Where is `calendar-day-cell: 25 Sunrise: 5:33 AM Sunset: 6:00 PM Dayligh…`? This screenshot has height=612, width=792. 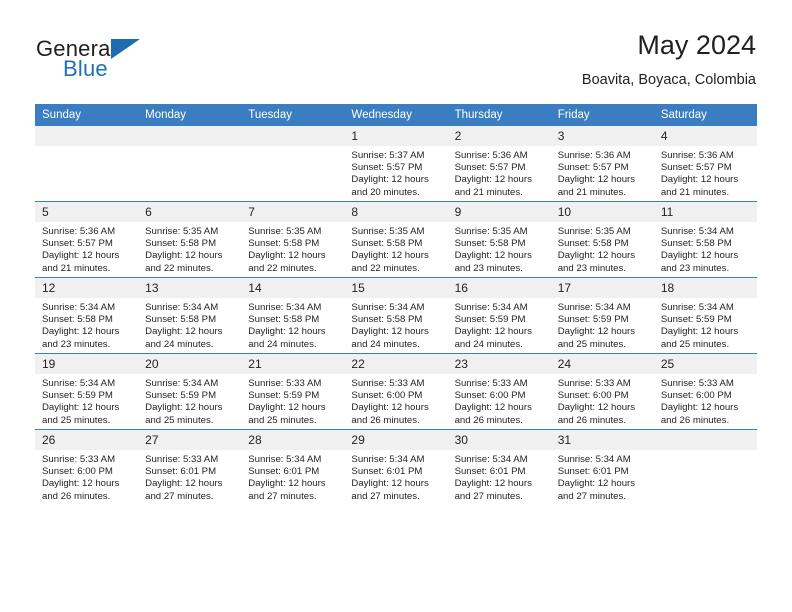
calendar-day-cell: 25 Sunrise: 5:33 AM Sunset: 6:00 PM Dayligh… is located at coordinates (705, 391).